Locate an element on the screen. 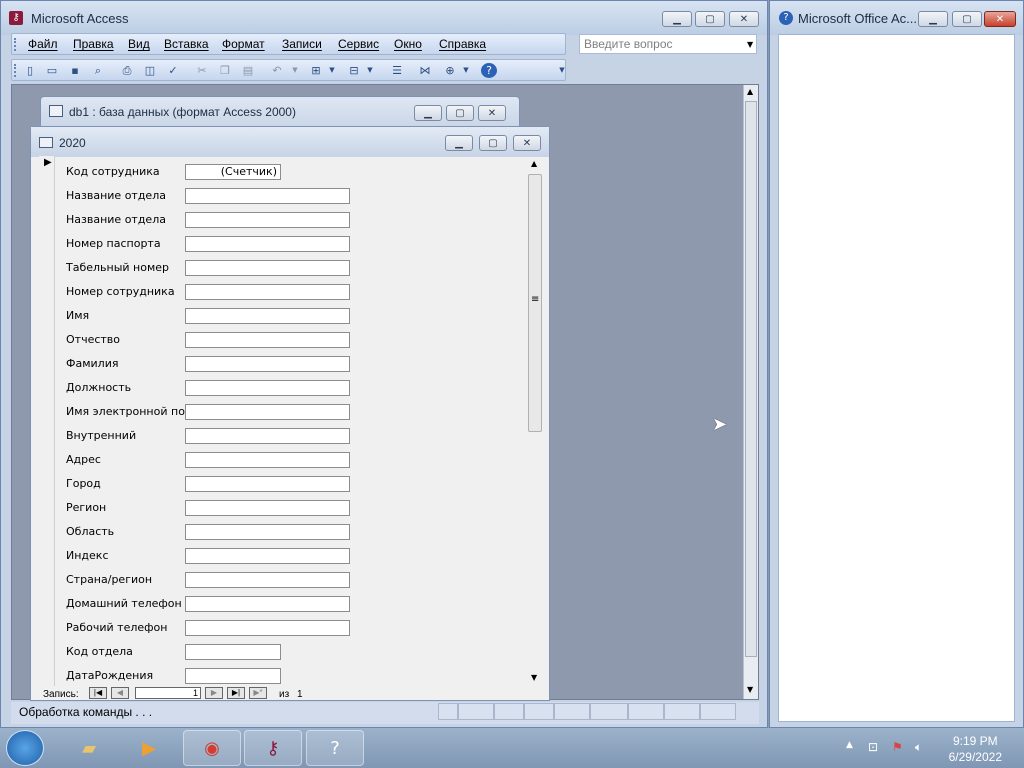 The height and width of the screenshot is (768, 1024). properties-icon: ☰ is located at coordinates (397, 70).